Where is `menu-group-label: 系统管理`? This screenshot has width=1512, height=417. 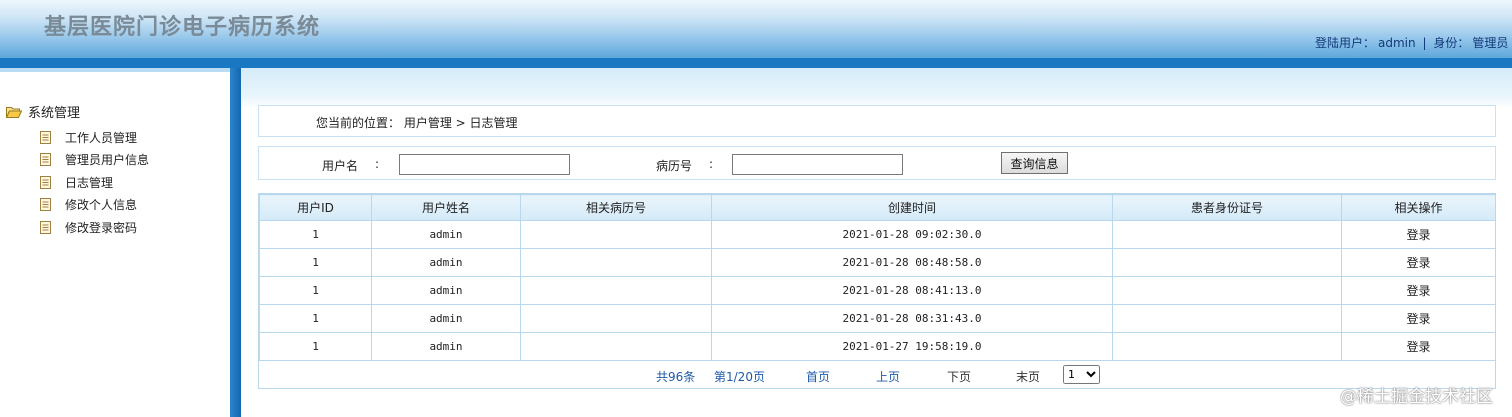 menu-group-label: 系统管理 is located at coordinates (54, 113).